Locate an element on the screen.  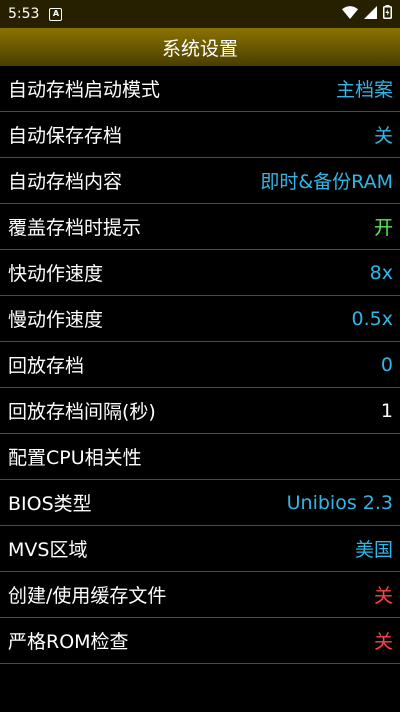
setting-value: 即时&备份RAM is located at coordinates (326, 182).